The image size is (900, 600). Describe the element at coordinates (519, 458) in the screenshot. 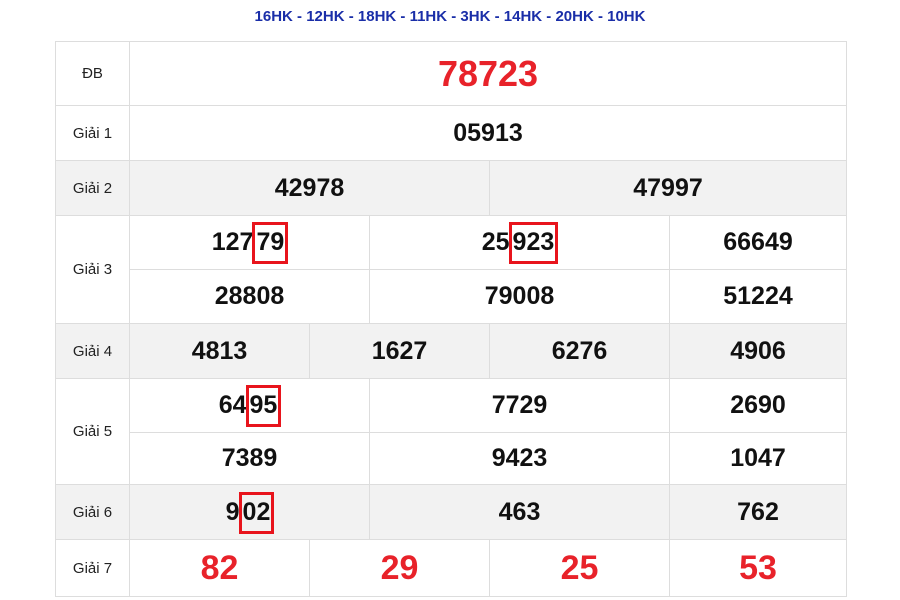

I see `prize-5-number: 9423` at that location.